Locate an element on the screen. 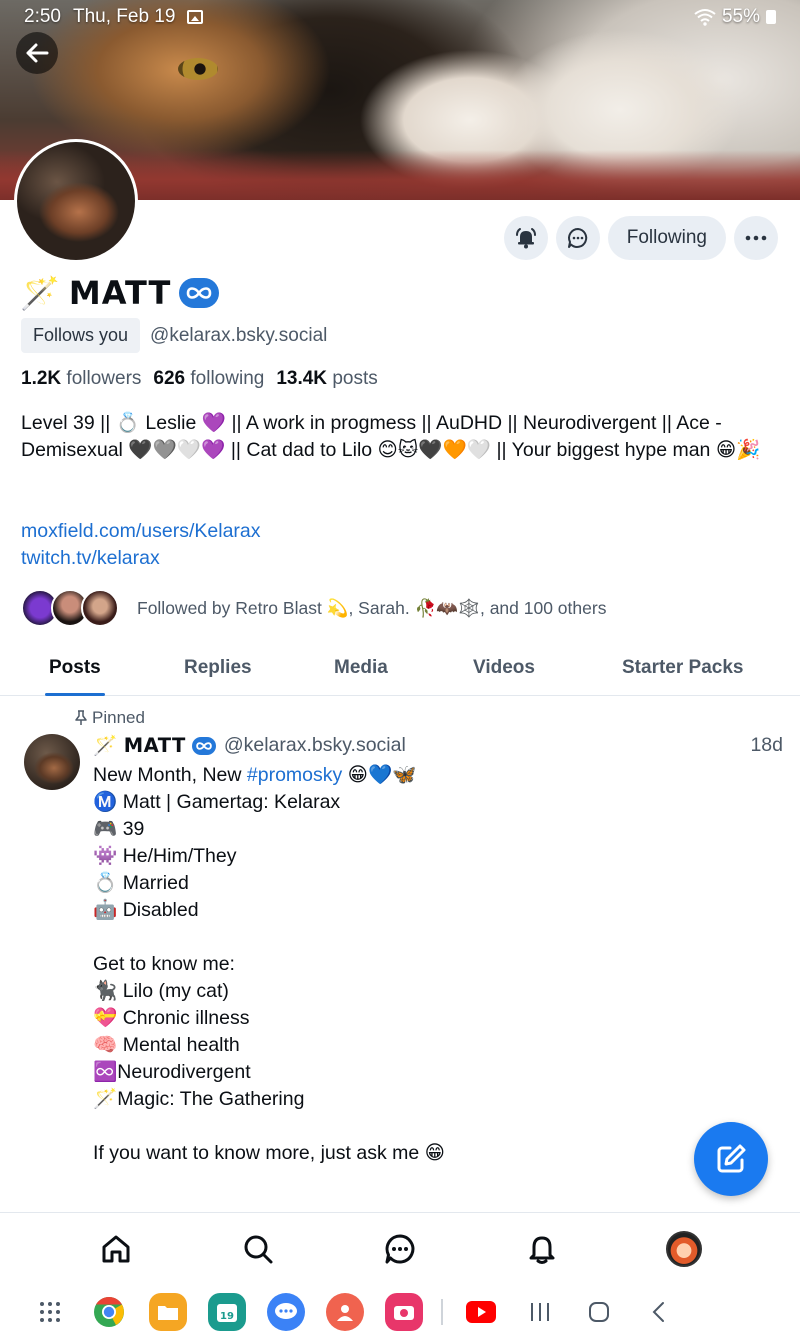  system-navigation-bar: 19 is located at coordinates (400, 1312).